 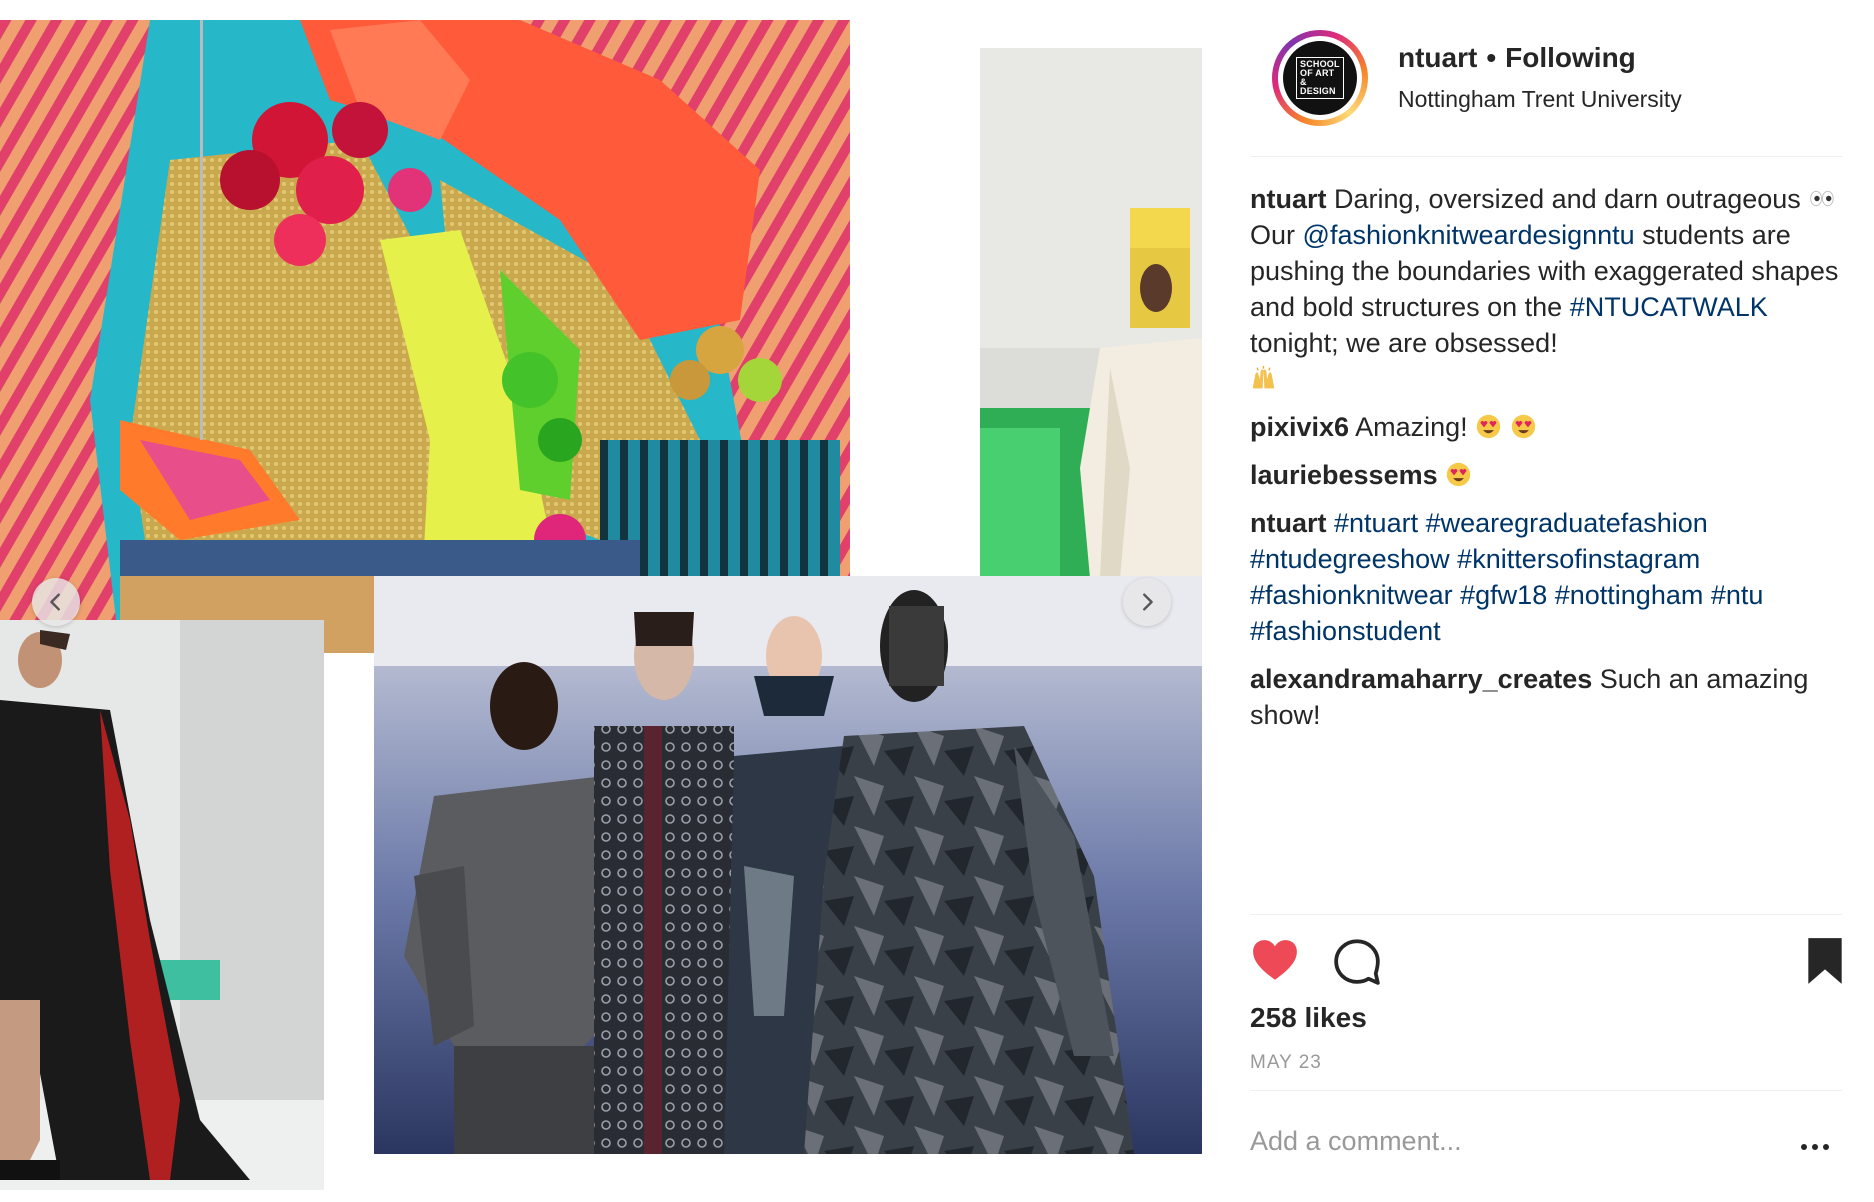 What do you see at coordinates (1548, 962) in the screenshot?
I see `post-actions-bar` at bounding box center [1548, 962].